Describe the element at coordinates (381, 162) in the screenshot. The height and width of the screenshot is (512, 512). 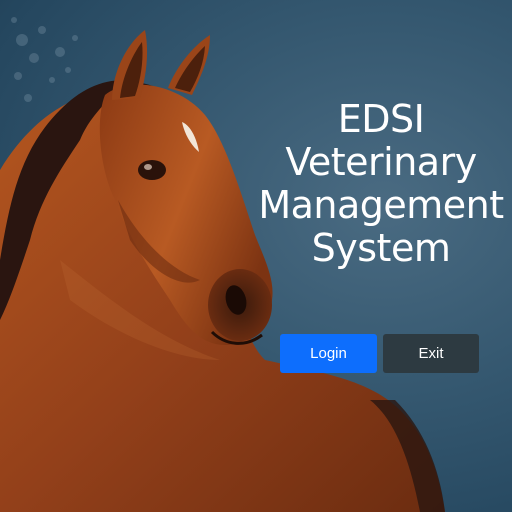
I see `app-title-line-2: Veterinary` at that location.